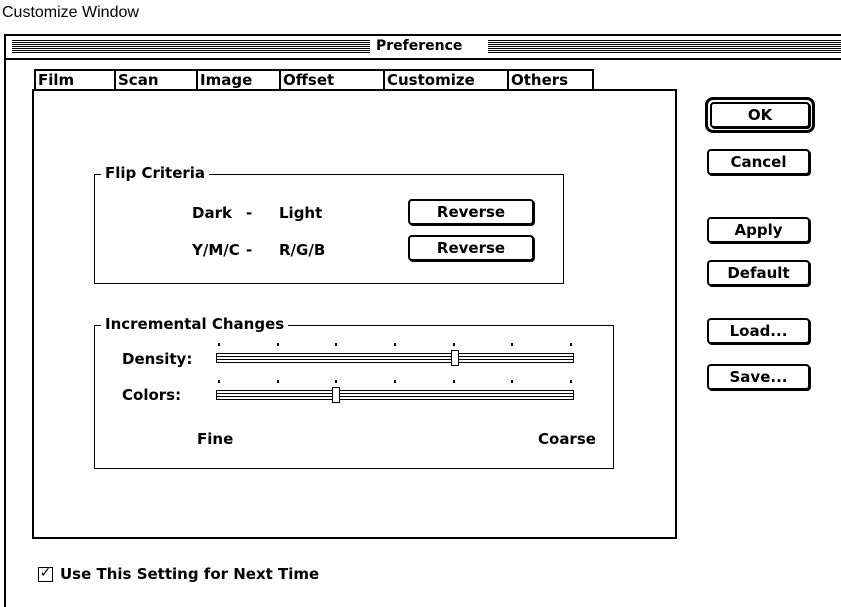  I want to click on dark-label: Dark, so click(212, 213).